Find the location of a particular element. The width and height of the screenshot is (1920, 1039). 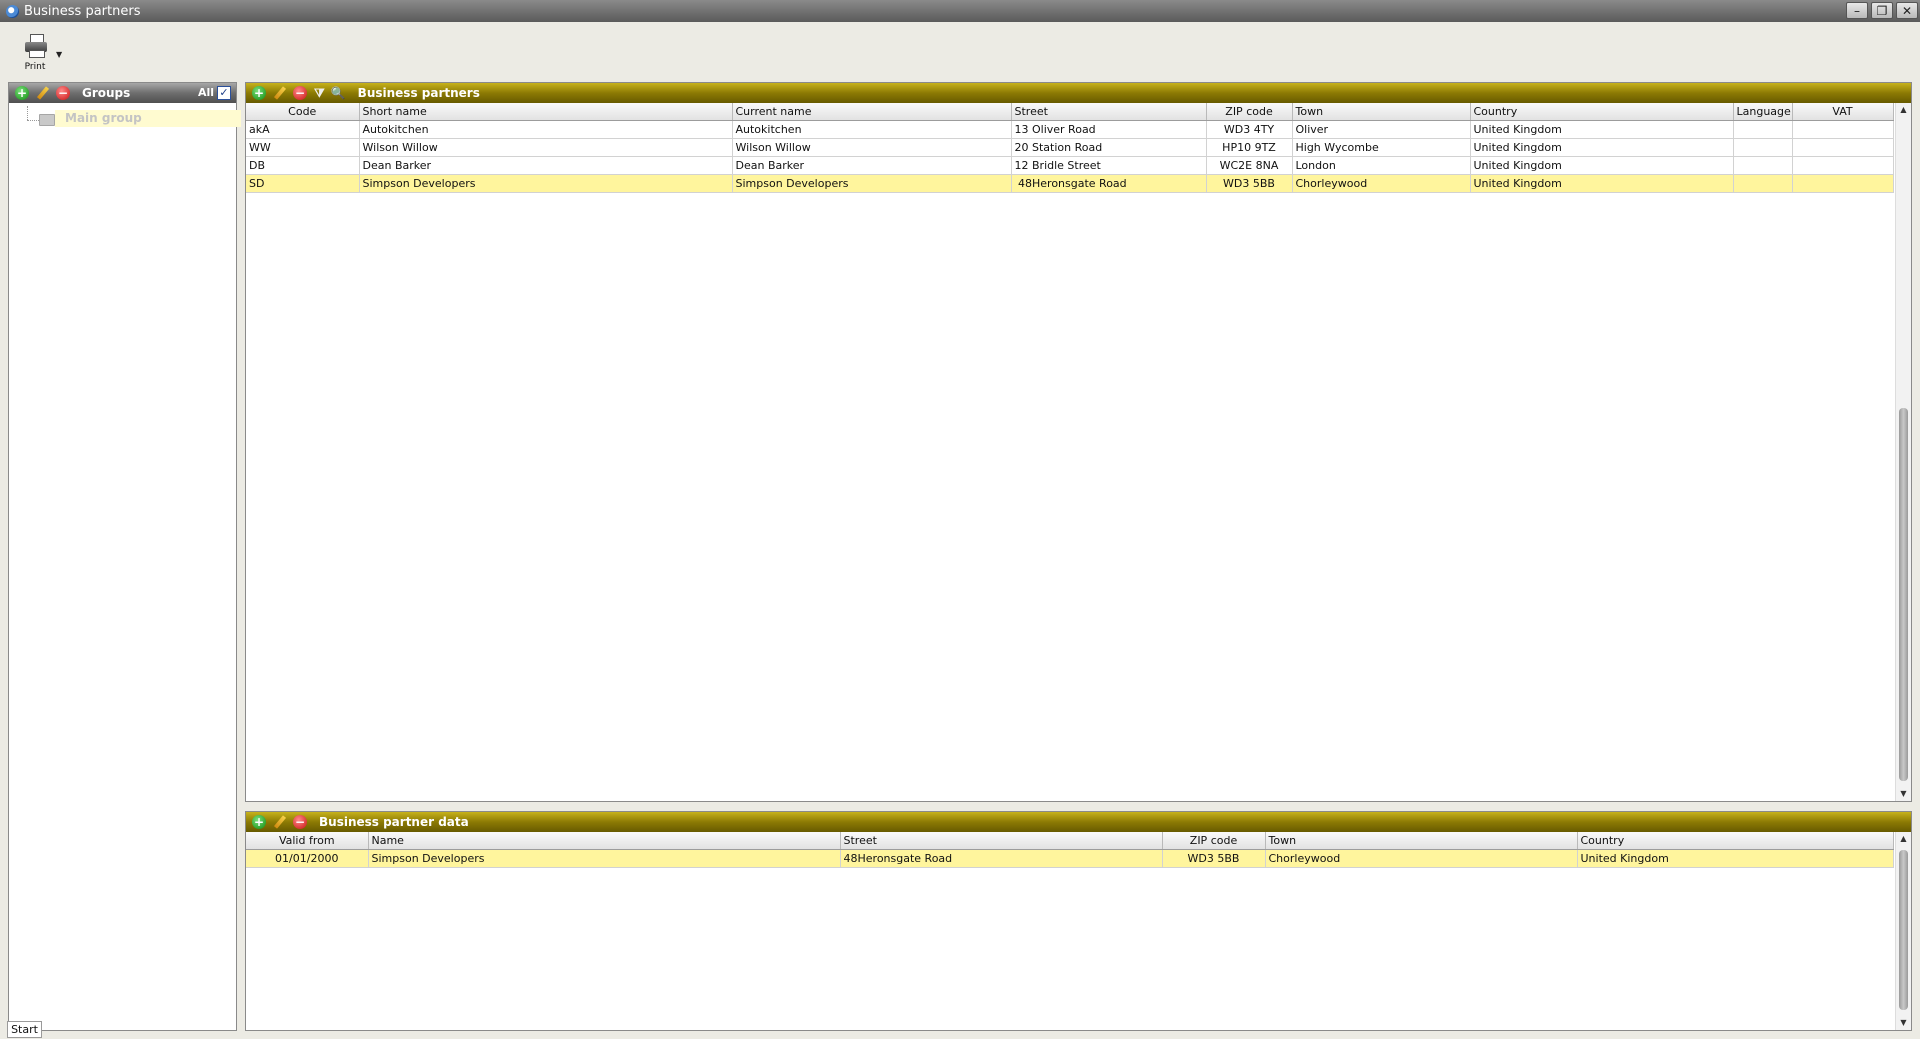

tree-line is located at coordinates (33, 120).